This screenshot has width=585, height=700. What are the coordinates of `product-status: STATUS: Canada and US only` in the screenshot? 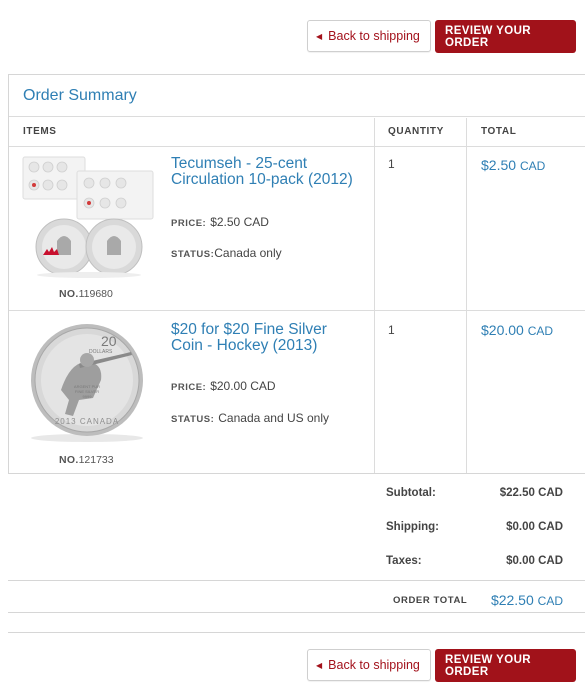 It's located at (250, 418).